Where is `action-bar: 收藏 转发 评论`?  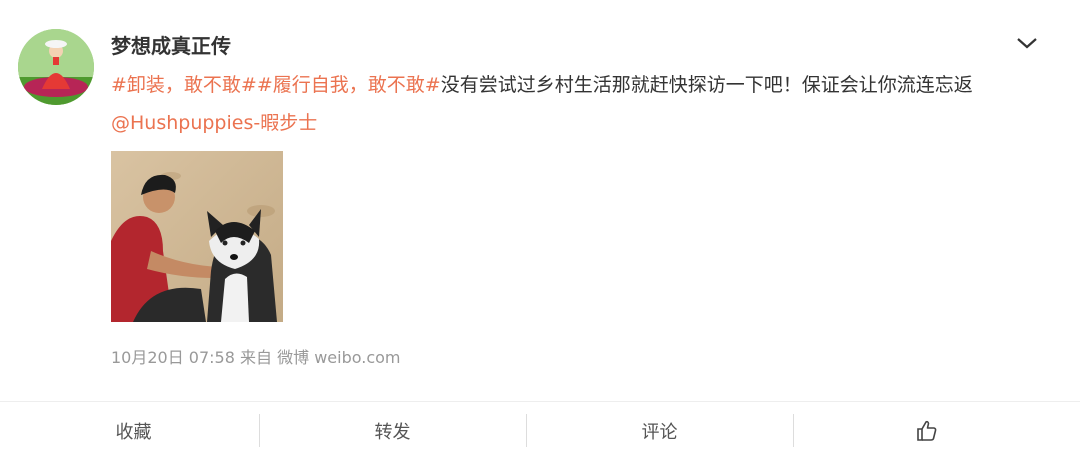 action-bar: 收藏 转发 评论 is located at coordinates (540, 430).